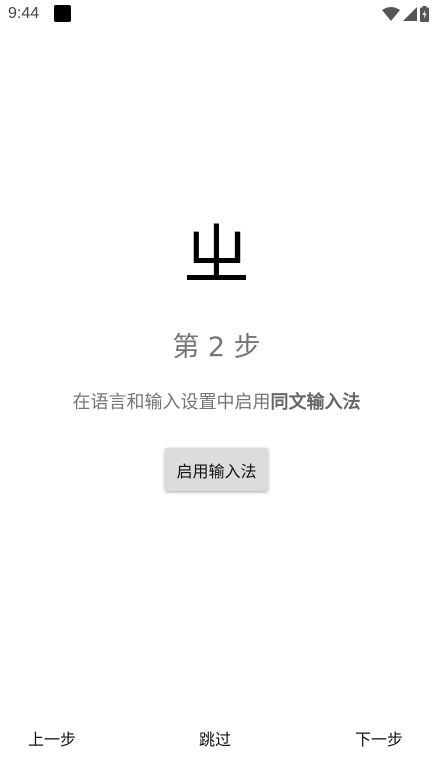 This screenshot has height=769, width=433. Describe the element at coordinates (391, 14) in the screenshot. I see `wifi-icon` at that location.